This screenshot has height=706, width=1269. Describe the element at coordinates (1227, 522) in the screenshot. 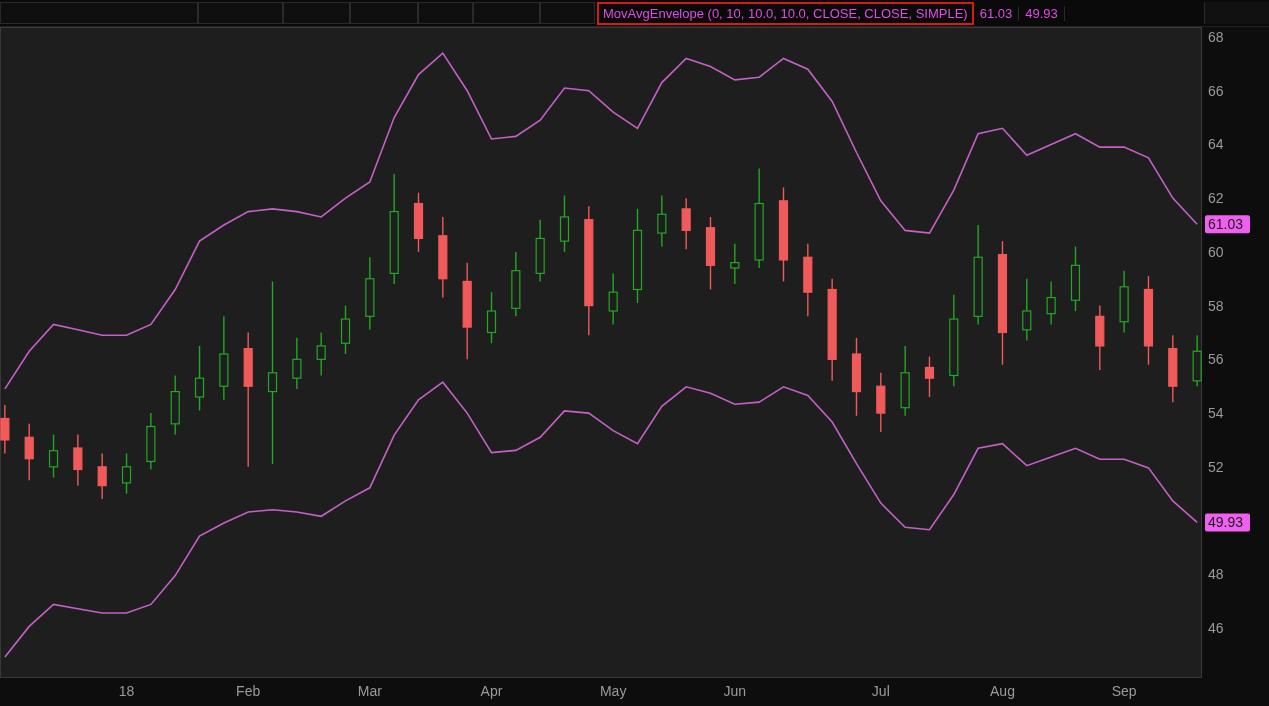

I see `price-badge: 49.93` at that location.